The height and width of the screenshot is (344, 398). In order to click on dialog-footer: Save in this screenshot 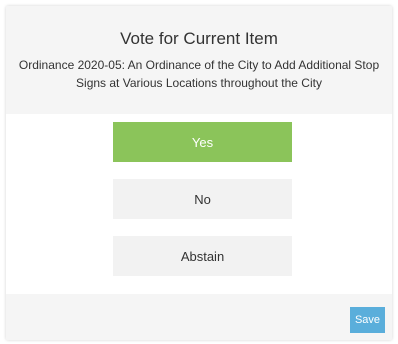, I will do `click(199, 317)`.